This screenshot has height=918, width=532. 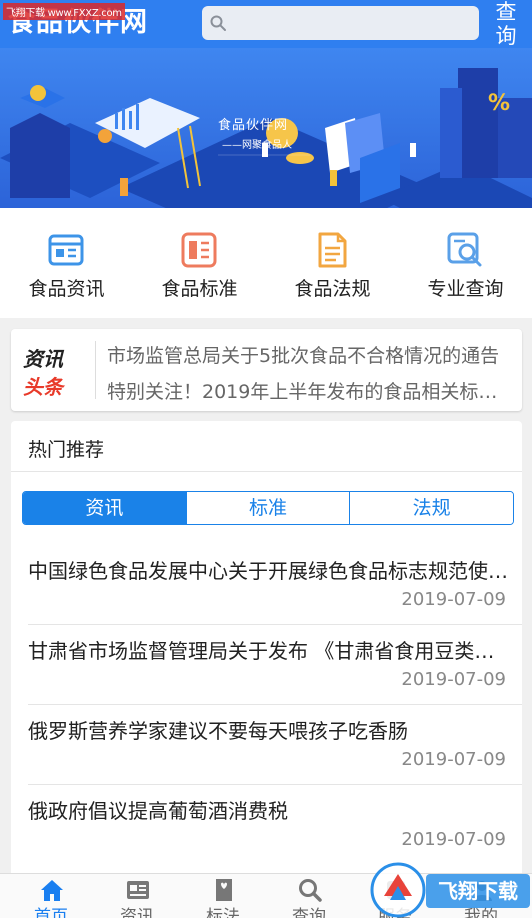 What do you see at coordinates (307, 390) in the screenshot?
I see `headline-item: 特别关注！2019年上半年发布的食品相关标准汇总` at bounding box center [307, 390].